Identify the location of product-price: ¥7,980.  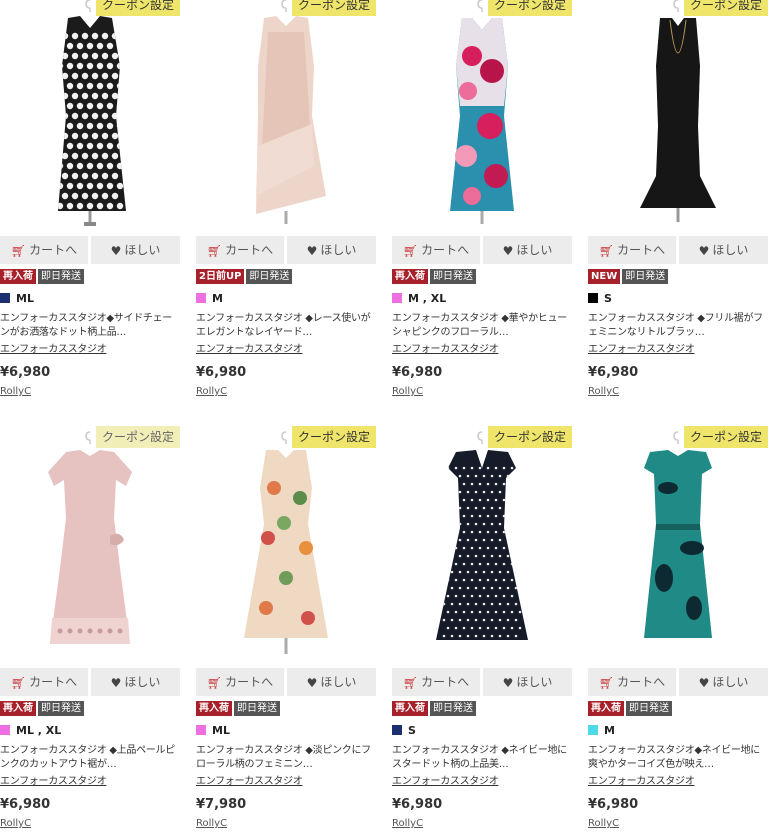
(221, 804).